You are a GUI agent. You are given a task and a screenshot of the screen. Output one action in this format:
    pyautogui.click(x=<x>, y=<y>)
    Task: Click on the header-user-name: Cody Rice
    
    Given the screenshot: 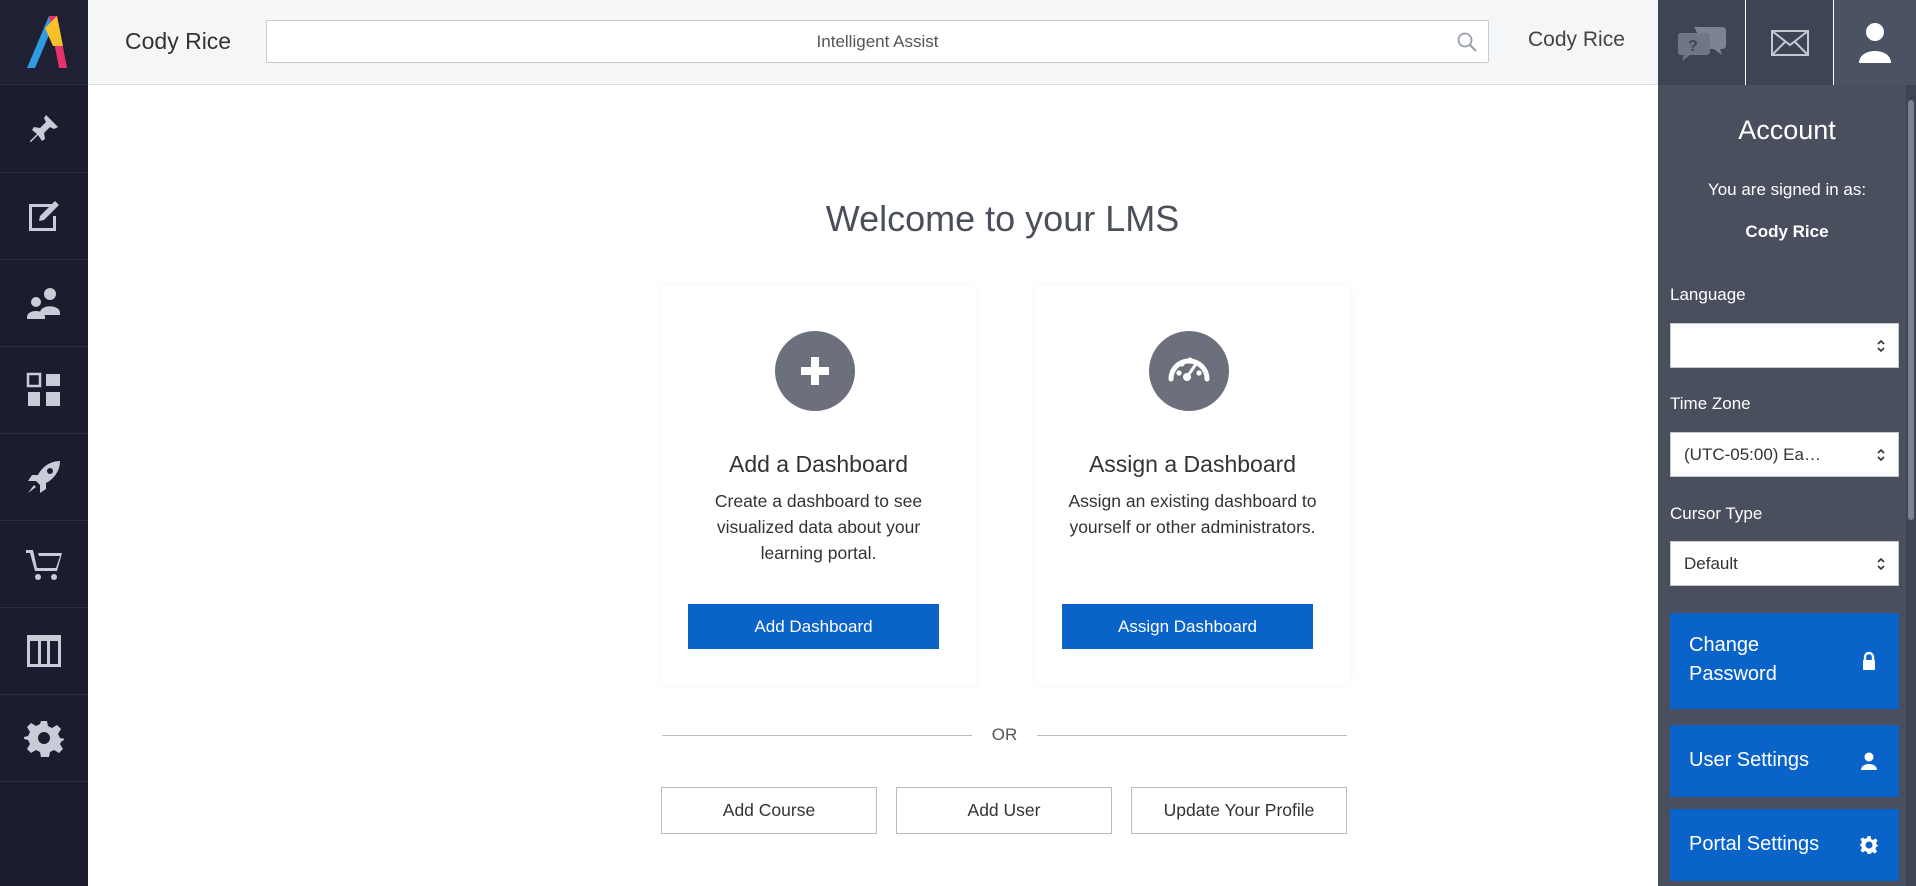 What is the action you would take?
    pyautogui.click(x=178, y=41)
    